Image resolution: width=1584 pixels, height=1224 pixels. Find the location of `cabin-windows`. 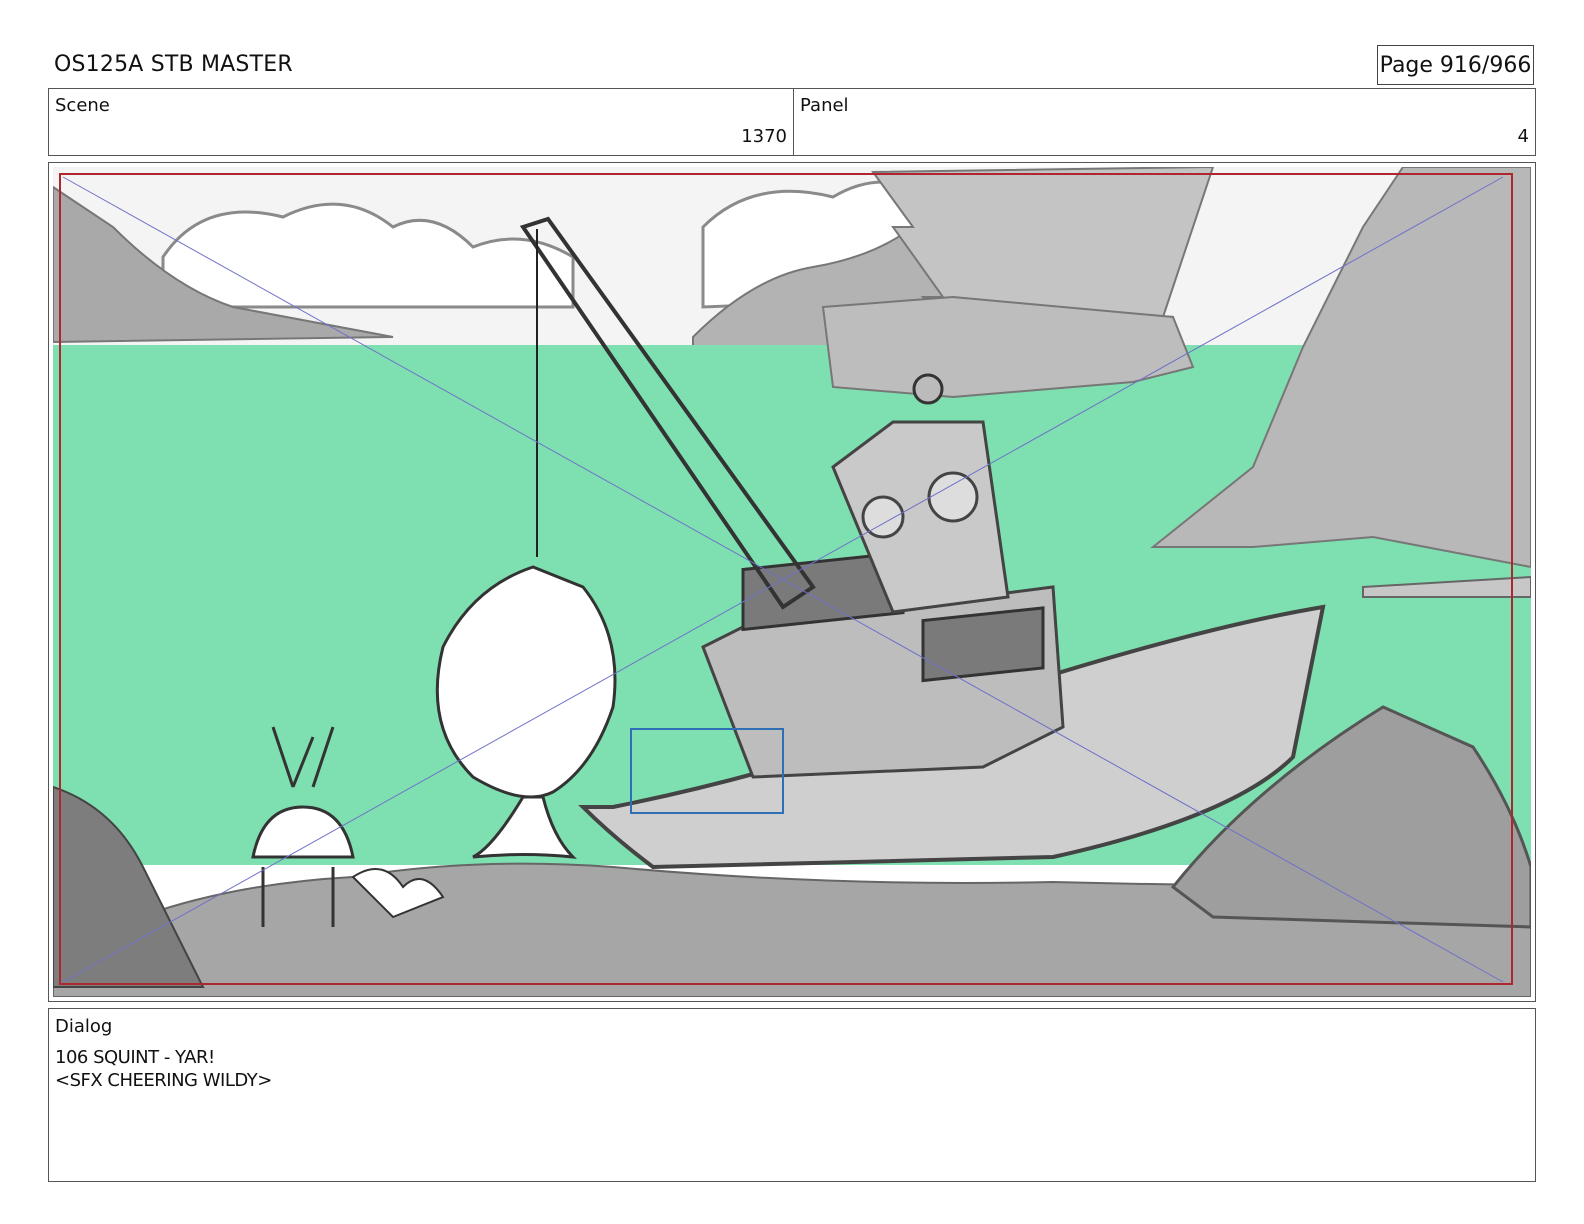

cabin-windows is located at coordinates (983, 644).